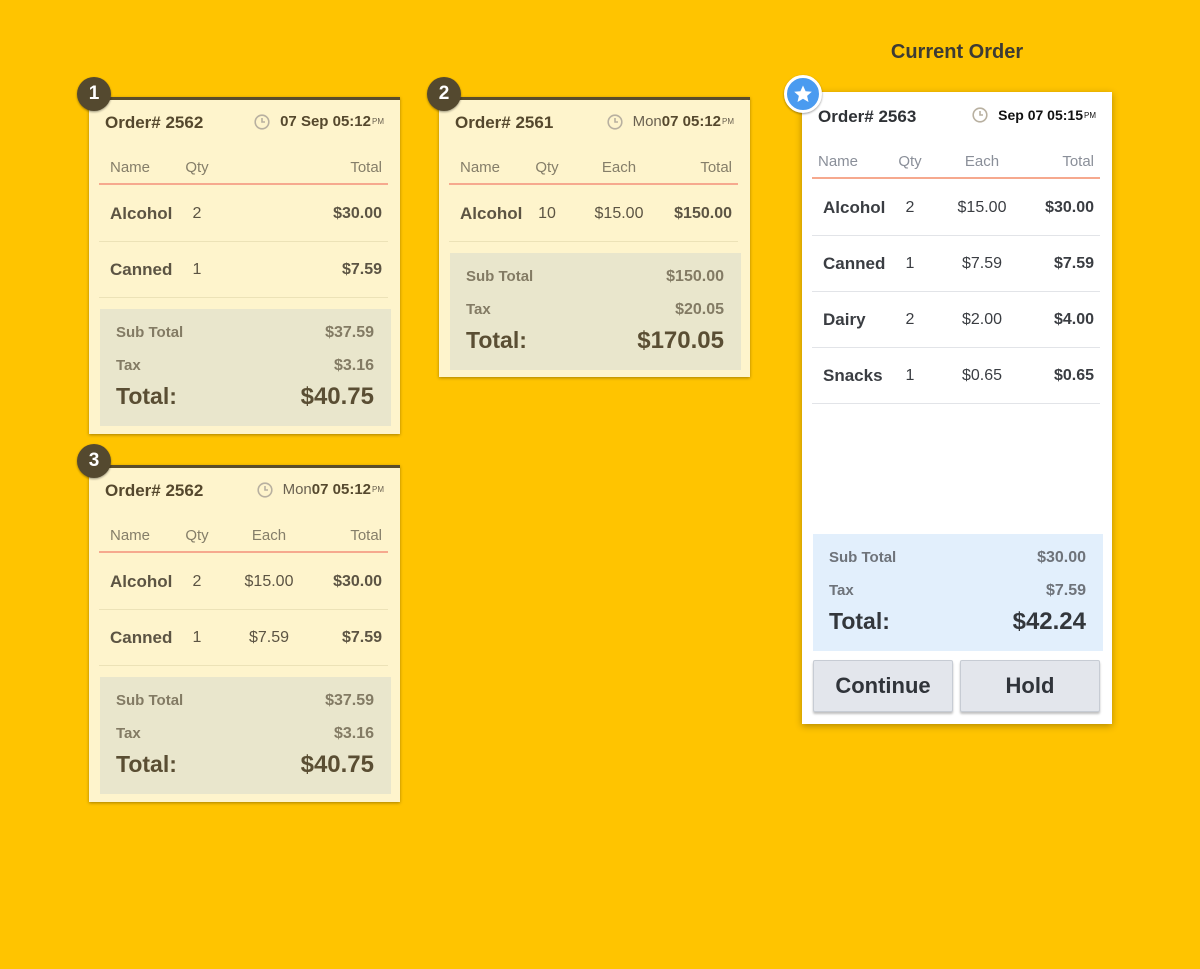  I want to click on table-row: Snacks 1 $0.65 $0.65, so click(956, 376).